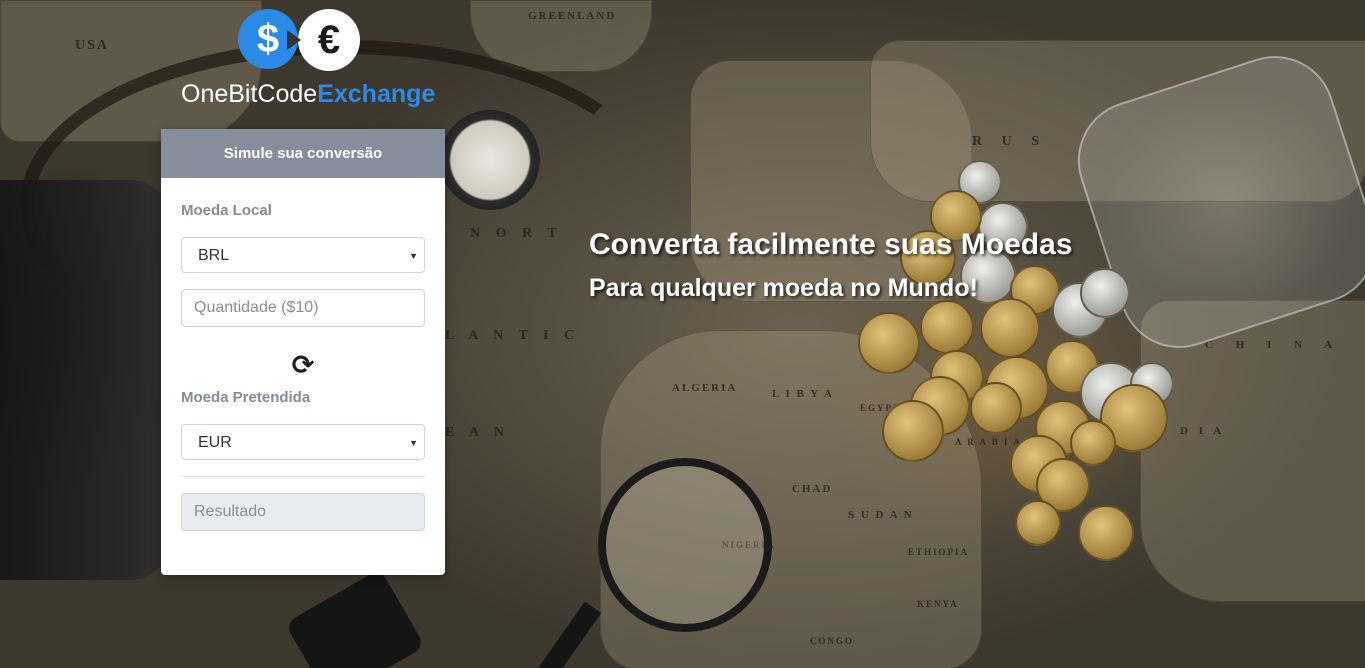 This screenshot has height=668, width=1365. Describe the element at coordinates (812, 489) in the screenshot. I see `map-label: CHAD` at that location.